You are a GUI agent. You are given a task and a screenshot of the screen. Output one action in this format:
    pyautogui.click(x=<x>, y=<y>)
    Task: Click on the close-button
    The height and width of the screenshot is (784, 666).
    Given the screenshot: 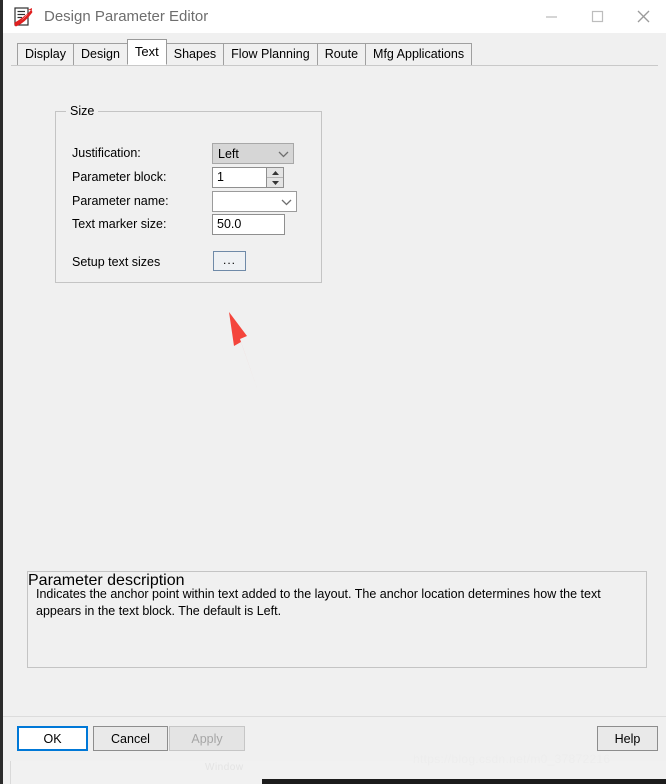 What is the action you would take?
    pyautogui.click(x=643, y=16)
    